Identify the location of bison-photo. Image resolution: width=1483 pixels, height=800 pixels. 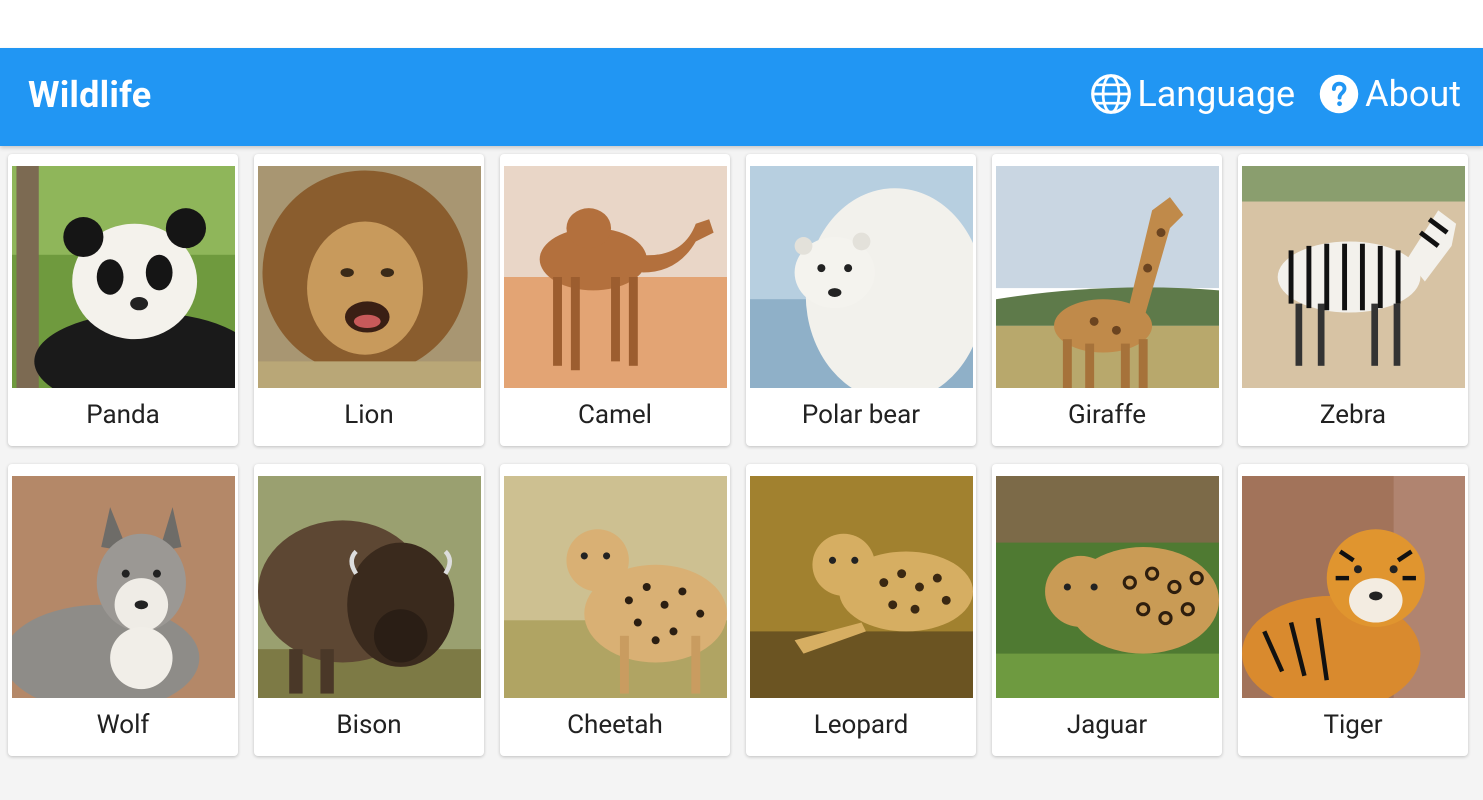
(369, 587).